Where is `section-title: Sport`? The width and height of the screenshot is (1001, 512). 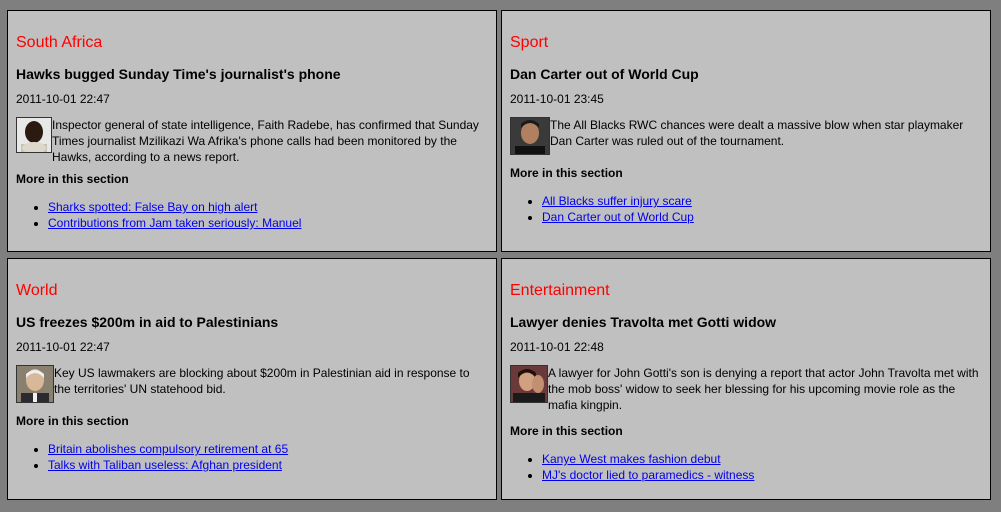
section-title: Sport is located at coordinates (529, 42).